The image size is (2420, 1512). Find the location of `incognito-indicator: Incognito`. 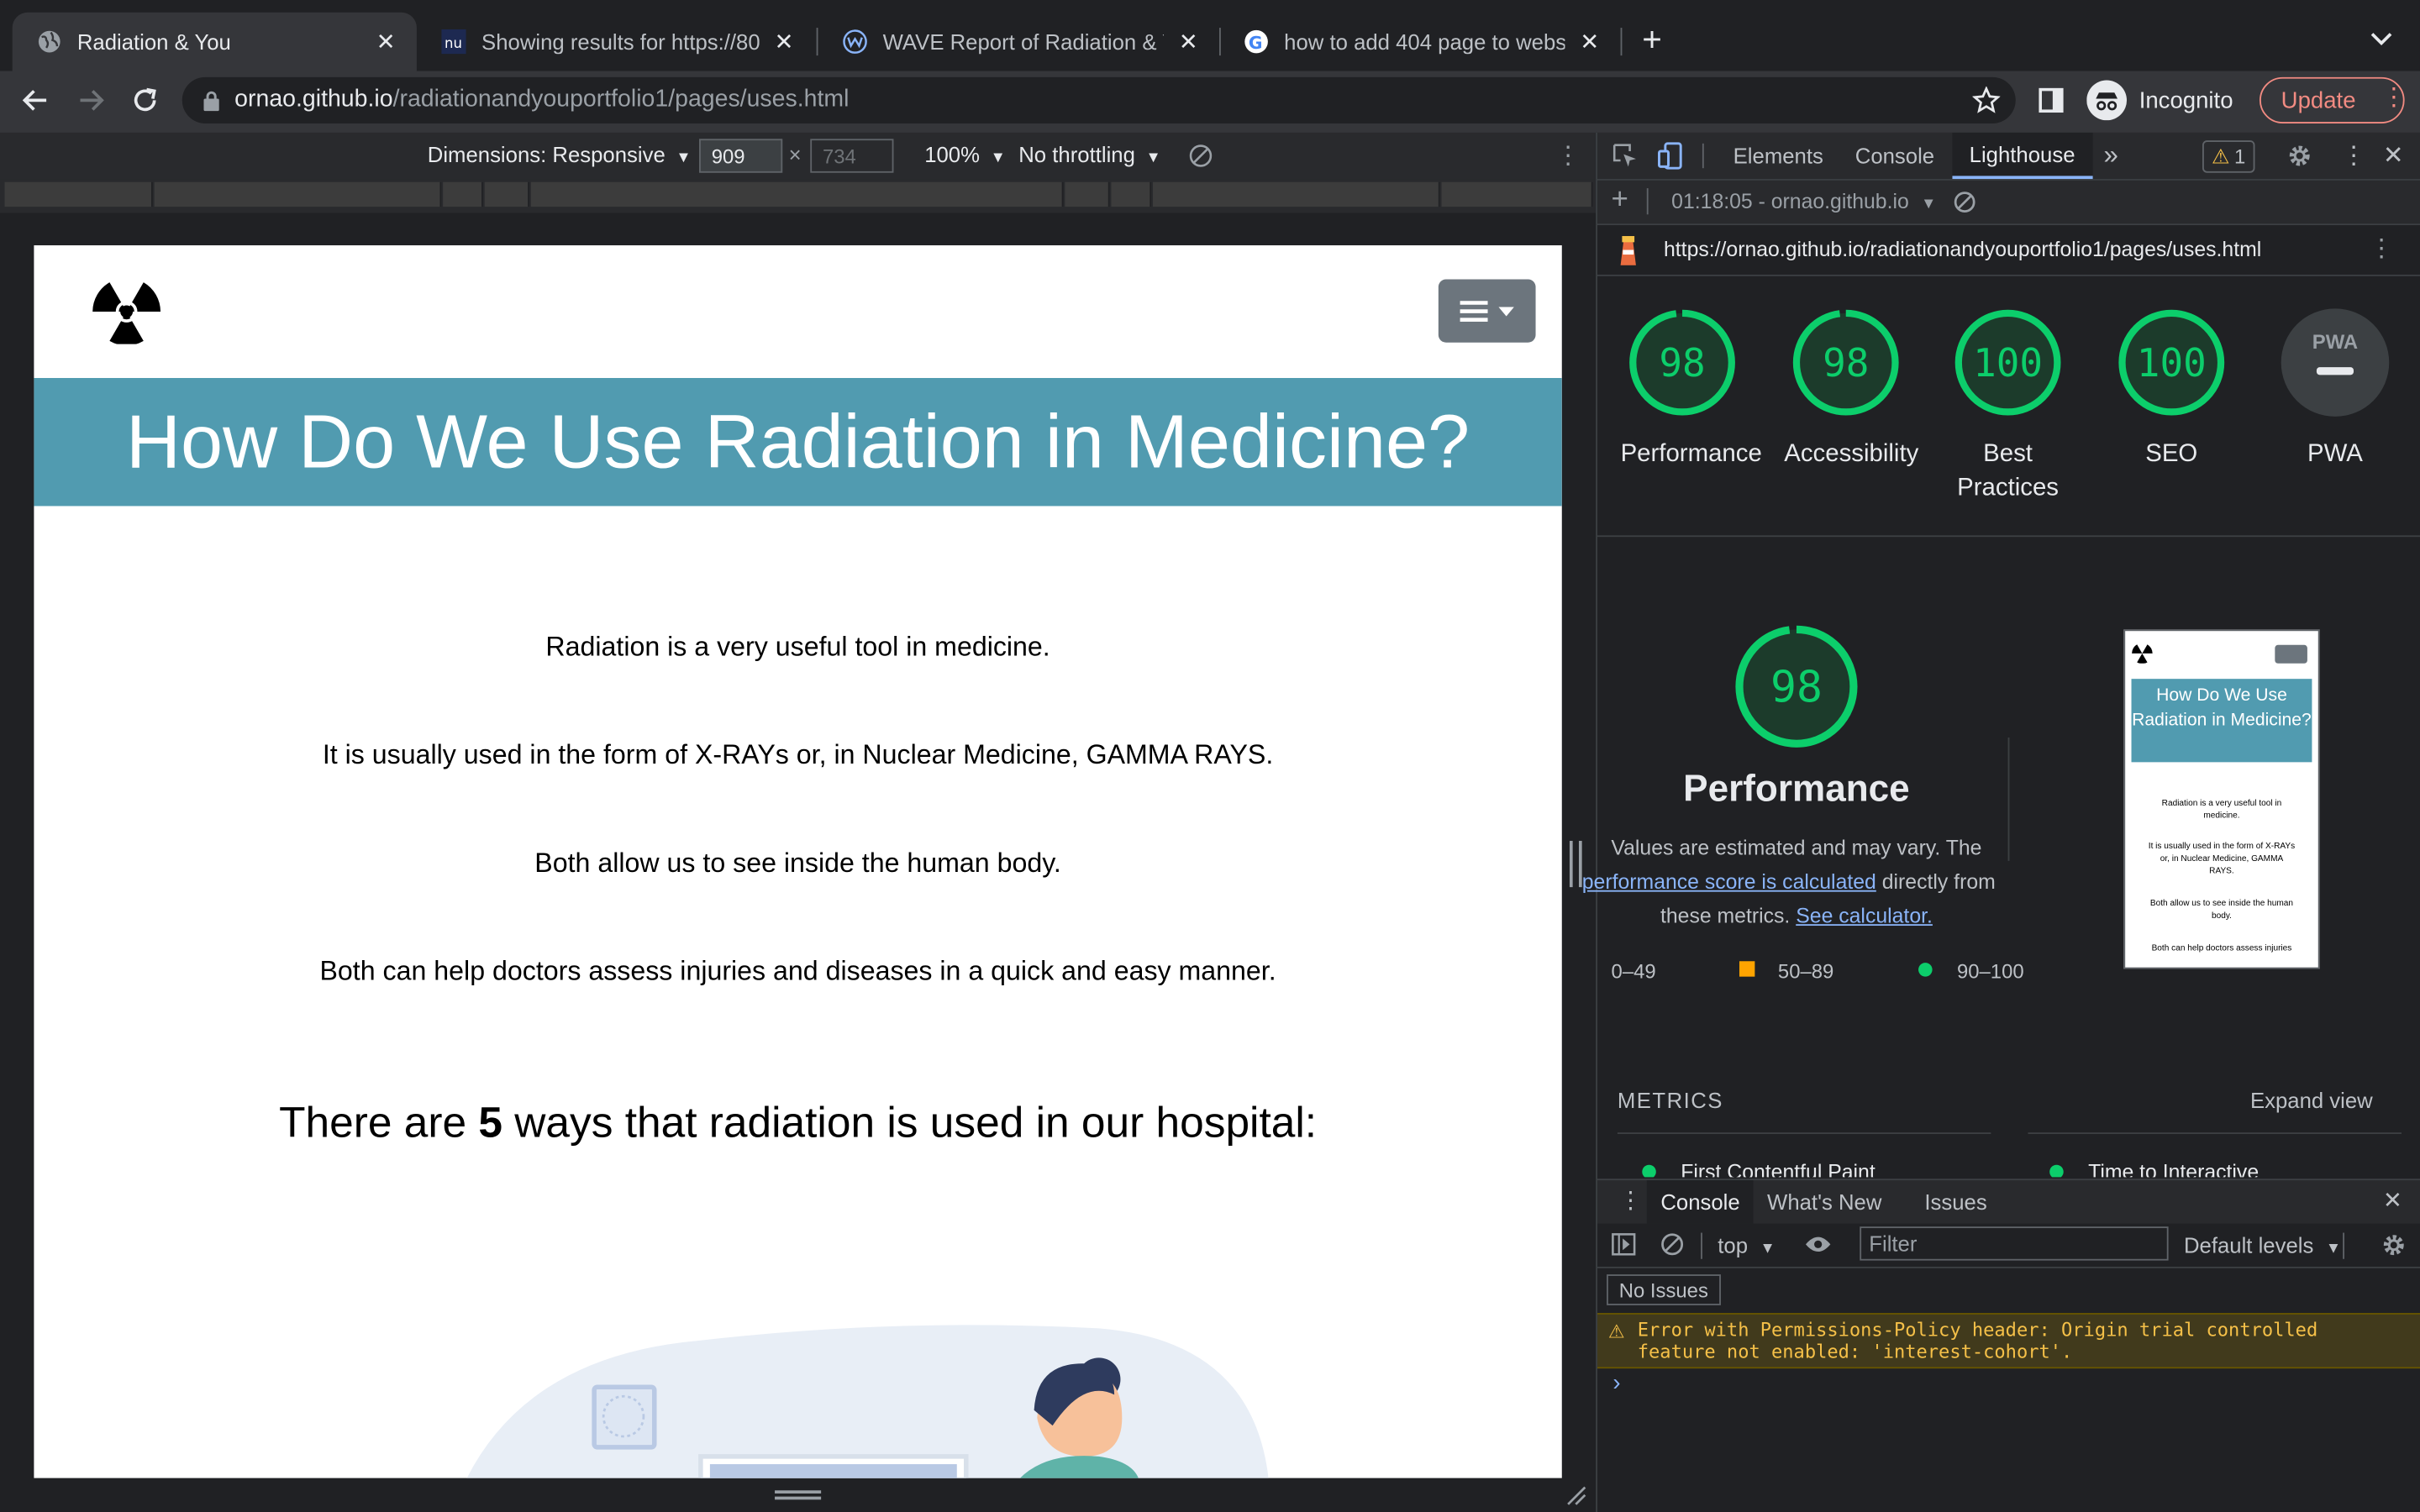

incognito-indicator: Incognito is located at coordinates (2159, 100).